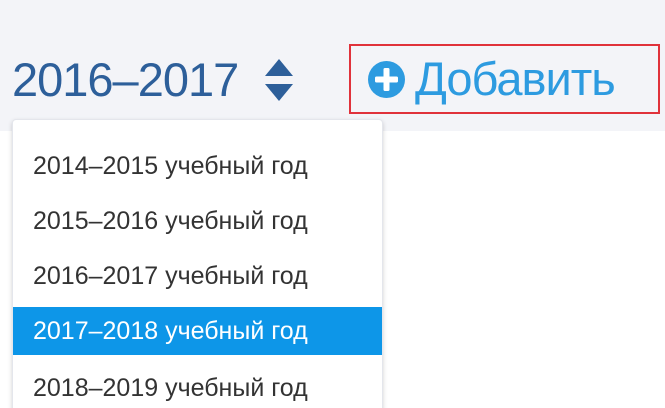 The height and width of the screenshot is (408, 665). Describe the element at coordinates (515, 78) in the screenshot. I see `add-button-label: Добавить` at that location.